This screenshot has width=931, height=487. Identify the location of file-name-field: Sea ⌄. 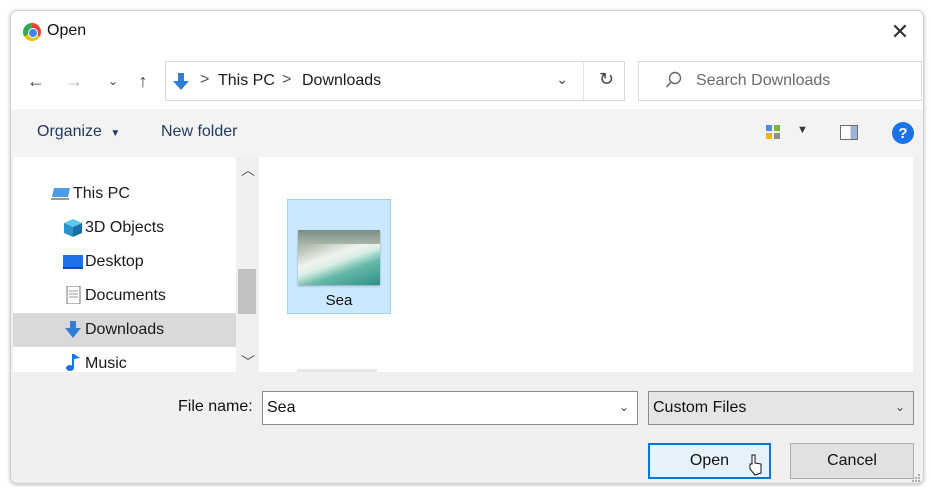
(450, 408).